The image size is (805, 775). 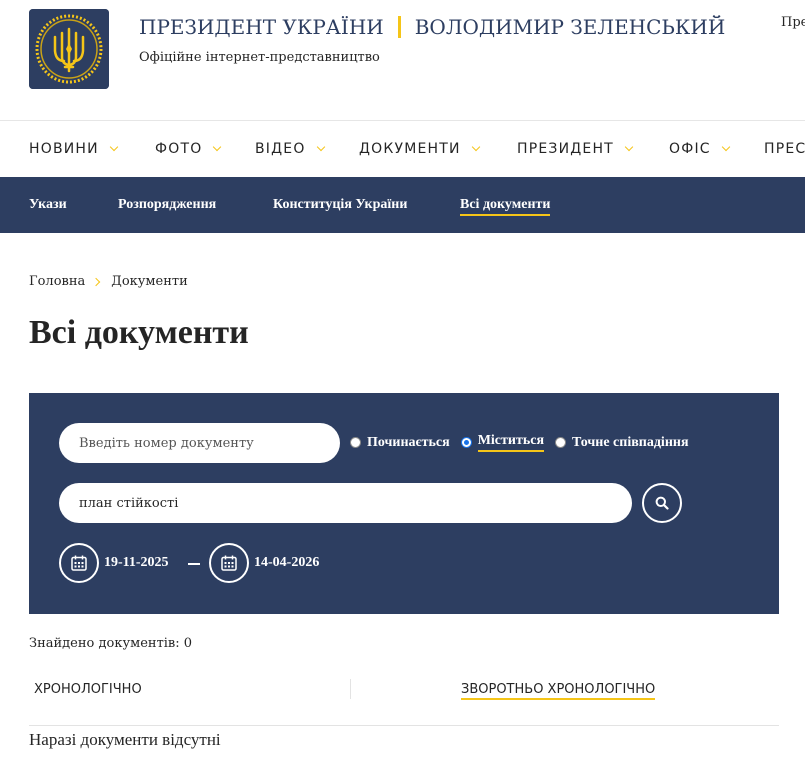 I want to click on nav-item-office: ОФІС, so click(x=700, y=149).